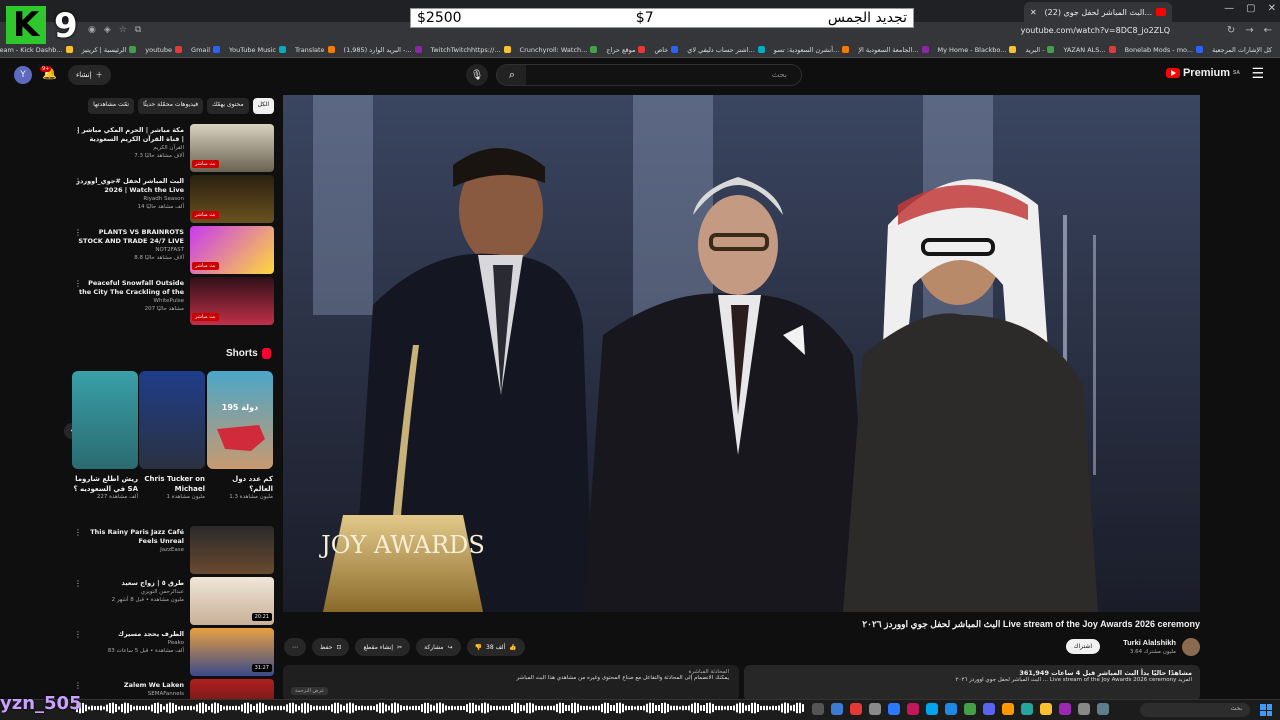 The height and width of the screenshot is (720, 1280). I want to click on create-button: إنشاء ＋, so click(89, 75).